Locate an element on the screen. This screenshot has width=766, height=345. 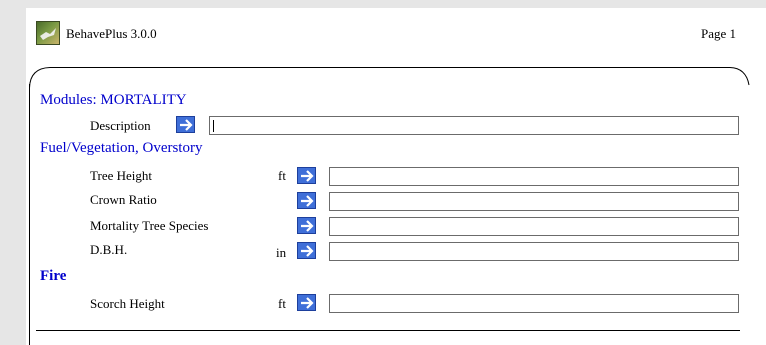
mortality-tree-species-input-button is located at coordinates (306, 225).